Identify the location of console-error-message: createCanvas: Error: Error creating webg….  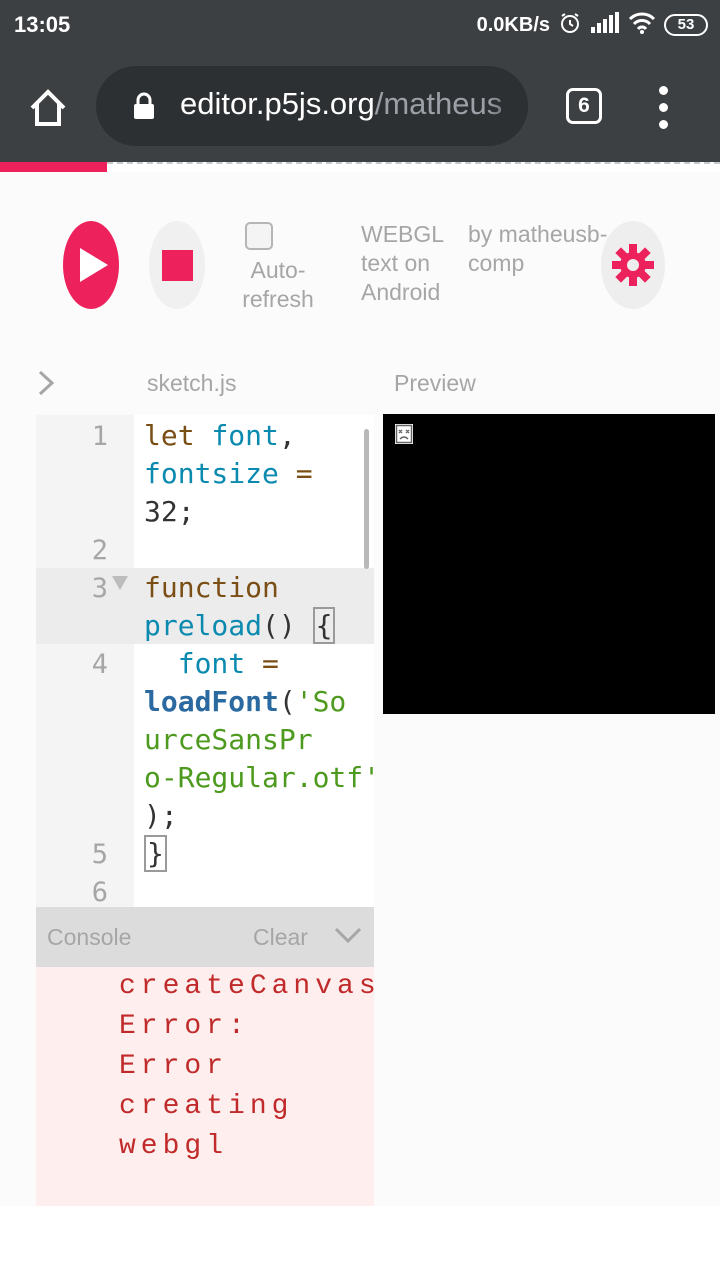
(246, 1066).